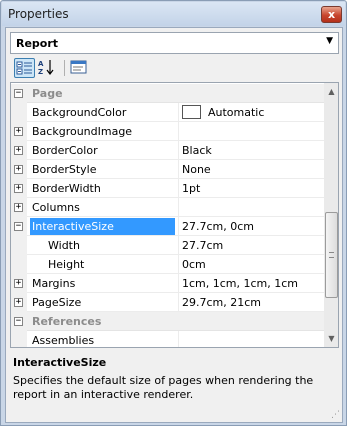  I want to click on property-row: Height 0cm, so click(167, 264).